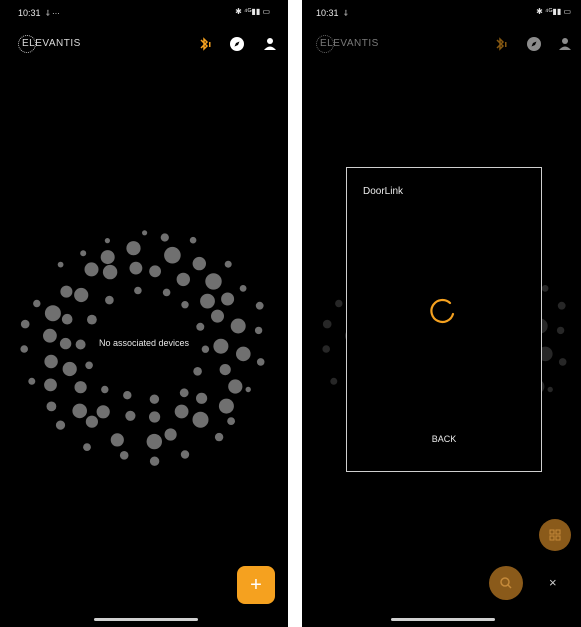 This screenshot has width=581, height=627. What do you see at coordinates (383, 191) in the screenshot?
I see `dialog-title: DoorLink` at bounding box center [383, 191].